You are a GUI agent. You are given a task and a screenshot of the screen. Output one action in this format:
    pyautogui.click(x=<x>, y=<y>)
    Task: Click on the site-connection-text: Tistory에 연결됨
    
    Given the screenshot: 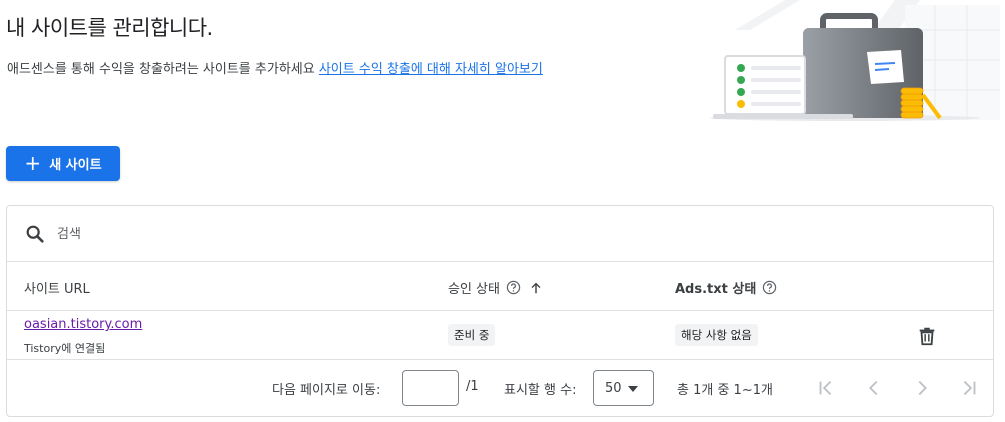 What is the action you would take?
    pyautogui.click(x=65, y=348)
    